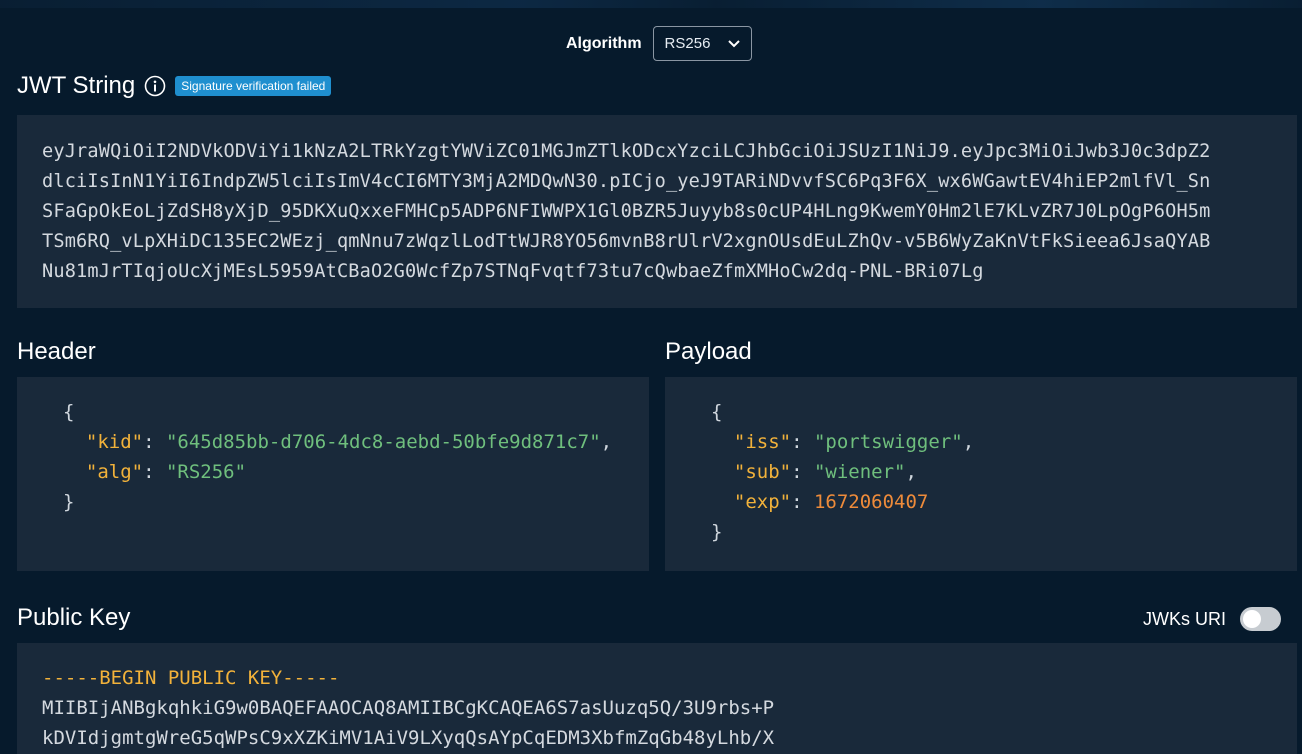 This screenshot has width=1302, height=754. Describe the element at coordinates (253, 86) in the screenshot. I see `signature-status-badge: Signature verification failed` at that location.